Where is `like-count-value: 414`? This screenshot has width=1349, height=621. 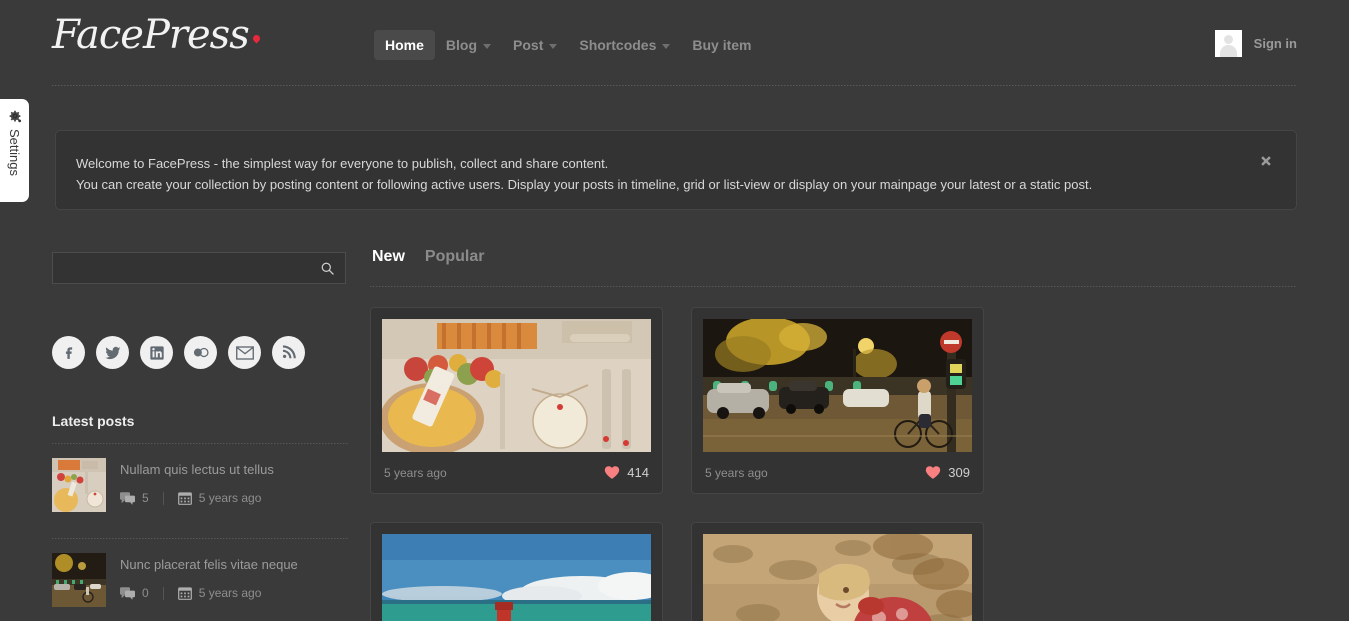 like-count-value: 414 is located at coordinates (638, 472).